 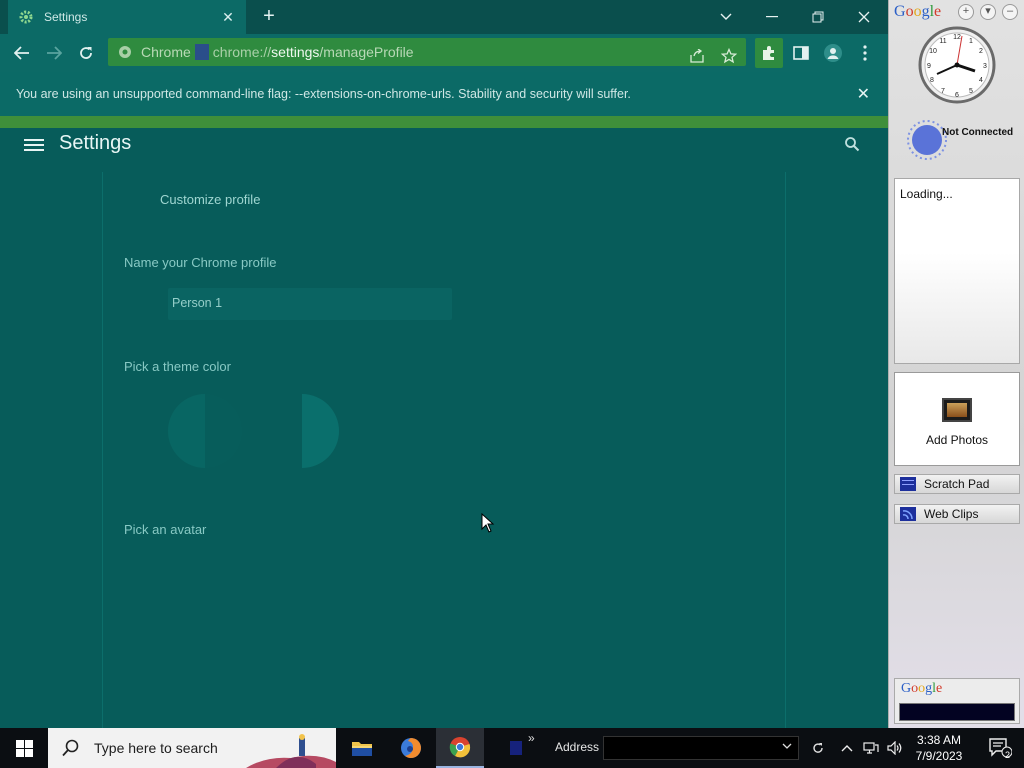 I want to click on chrome-logo-icon, so click(x=125, y=52).